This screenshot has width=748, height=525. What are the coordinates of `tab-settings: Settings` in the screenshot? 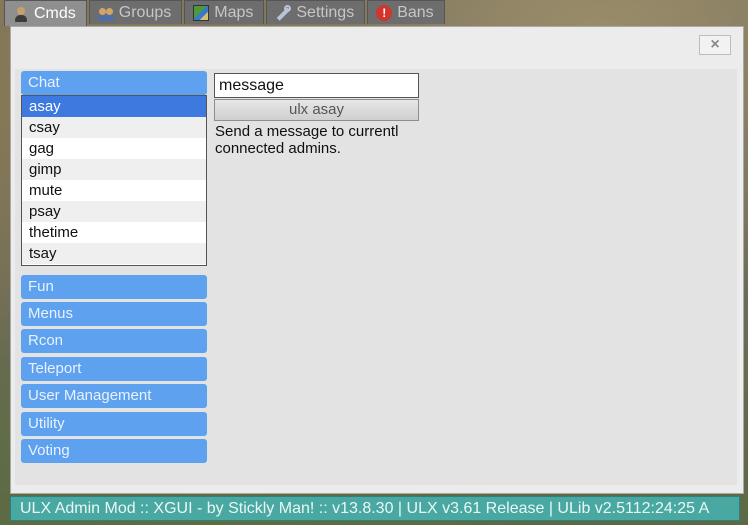 It's located at (316, 12).